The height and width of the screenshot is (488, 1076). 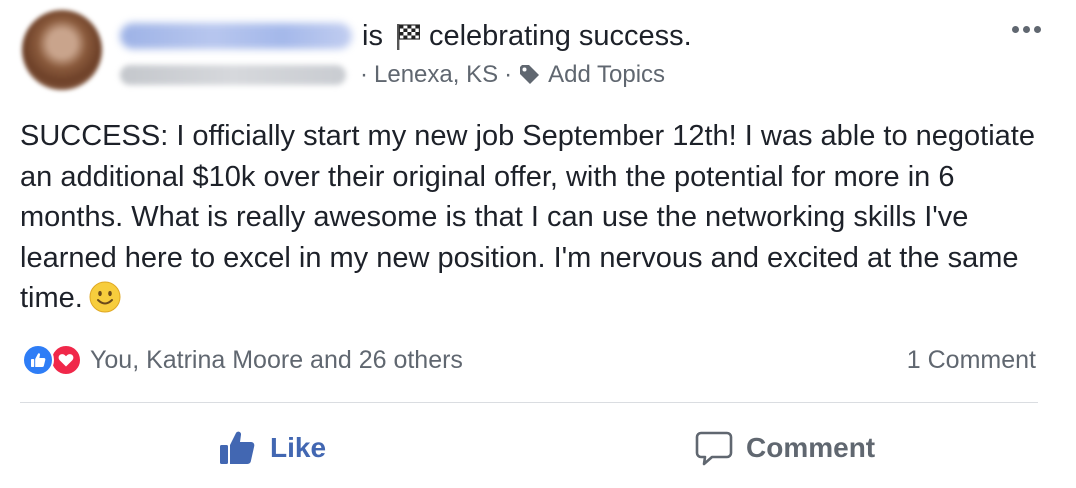 I want to click on activity-prefix: is, so click(x=372, y=35).